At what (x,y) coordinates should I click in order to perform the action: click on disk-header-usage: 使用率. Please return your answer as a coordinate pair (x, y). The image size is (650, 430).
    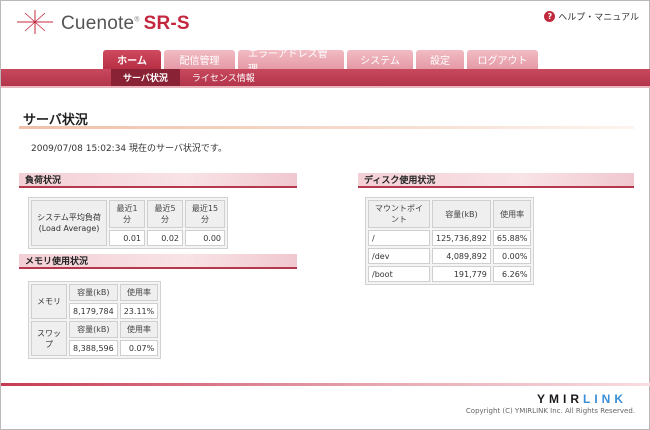
    Looking at the image, I should click on (512, 214).